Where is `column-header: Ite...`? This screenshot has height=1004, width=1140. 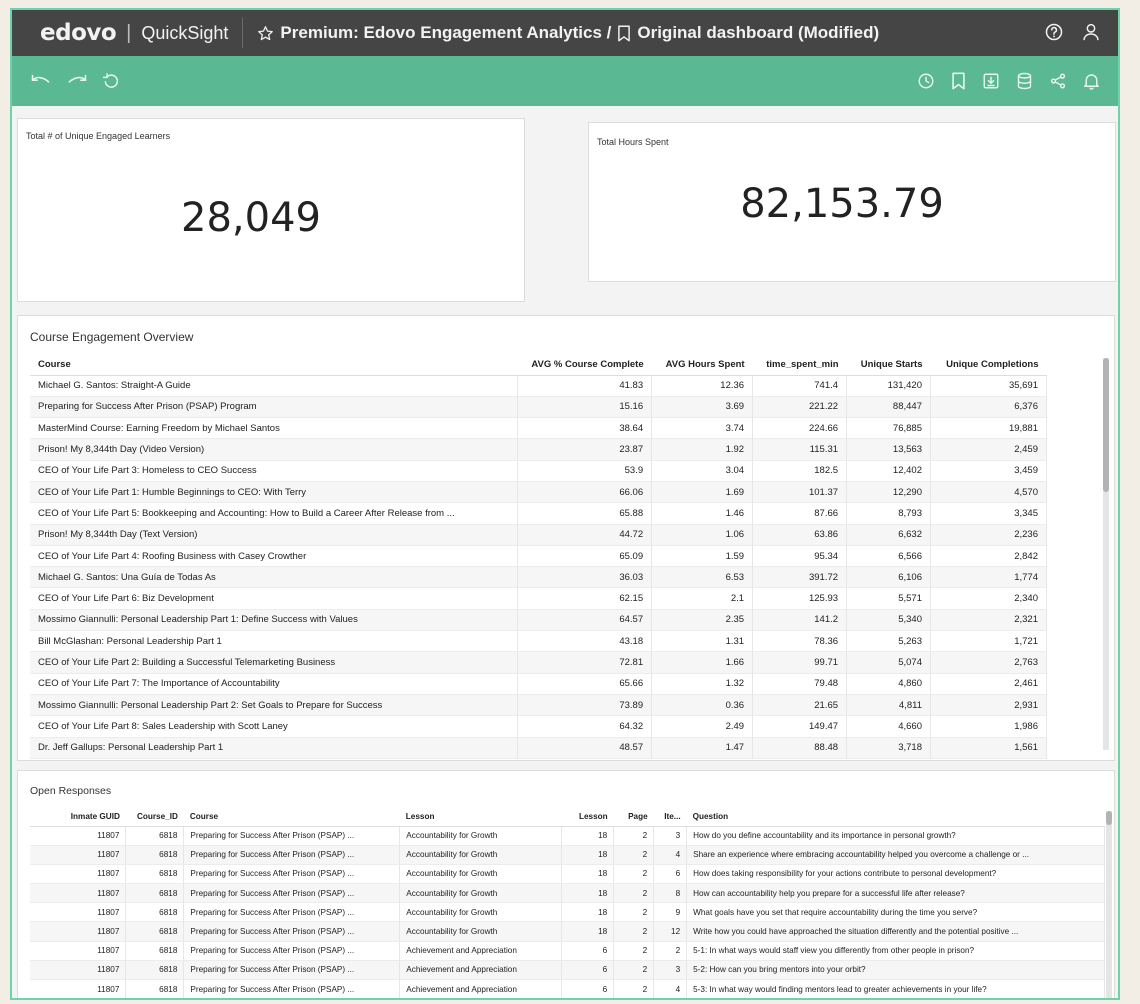 column-header: Ite... is located at coordinates (670, 817).